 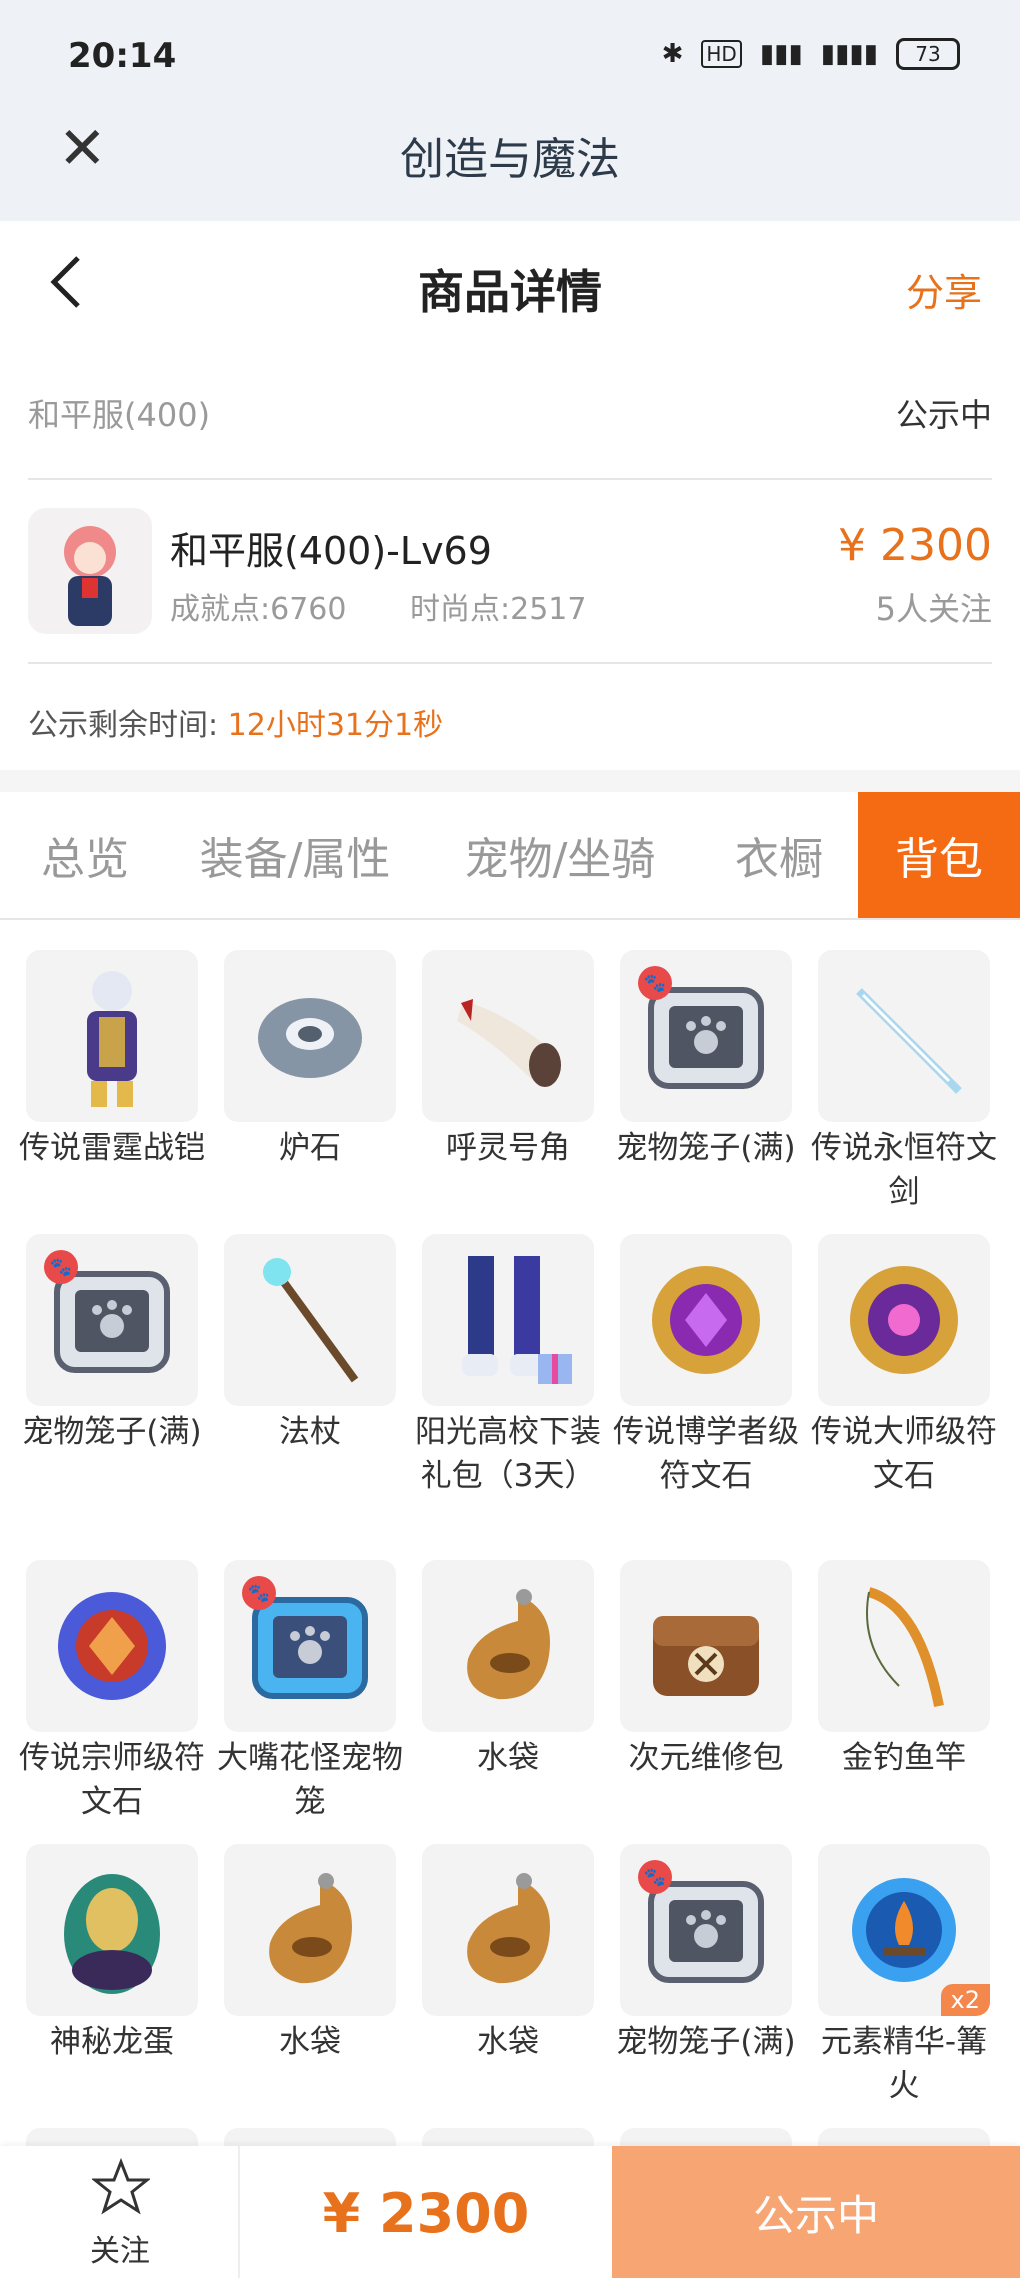 What do you see at coordinates (405, 606) in the screenshot?
I see `product-stats: 成就点:6760 时尚点:2517` at bounding box center [405, 606].